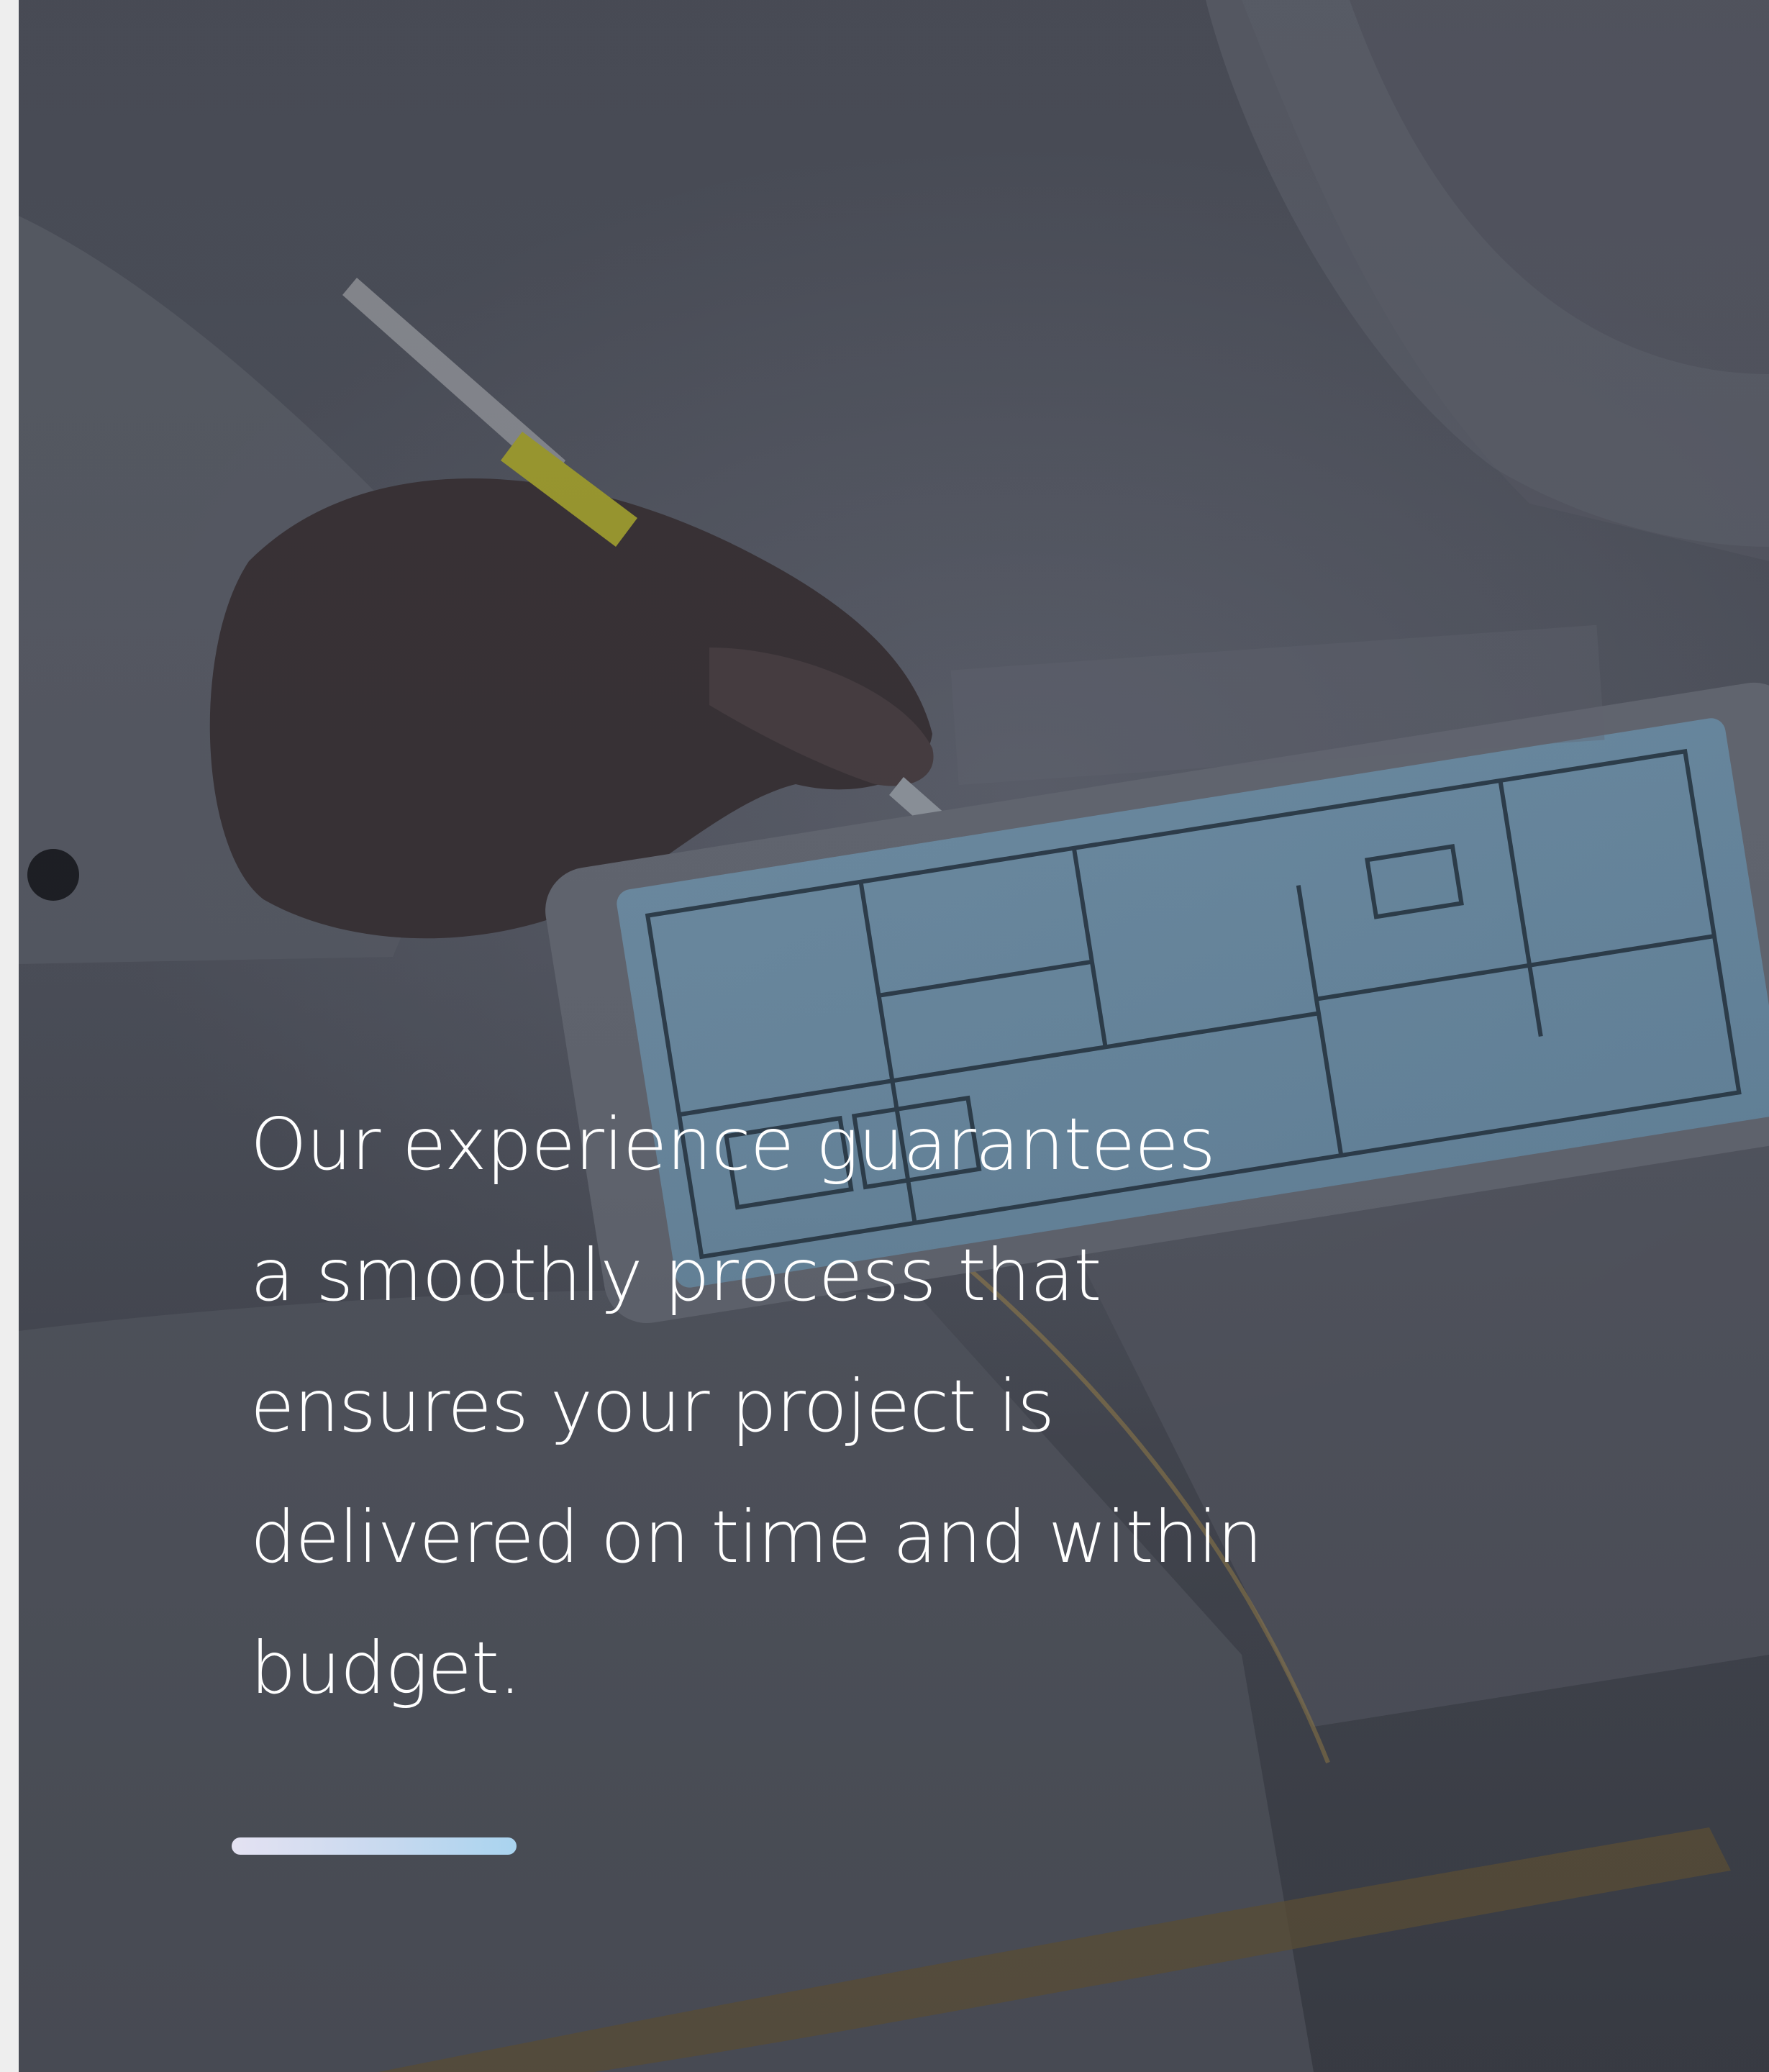  What do you see at coordinates (374, 1846) in the screenshot?
I see `accent-divider-bar` at bounding box center [374, 1846].